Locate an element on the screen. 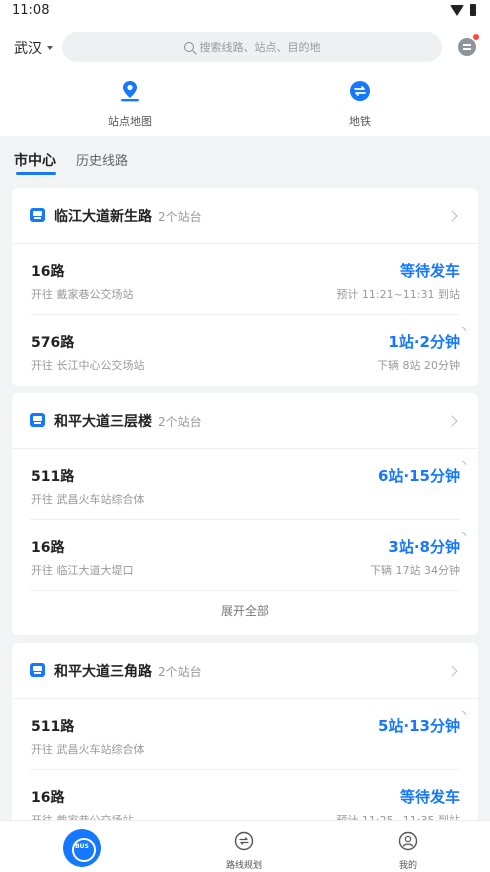  route-row: 576路 开往 长江中心公交场站 1站·2分钟 下辆 8站 20分钟 is located at coordinates (248, 350).